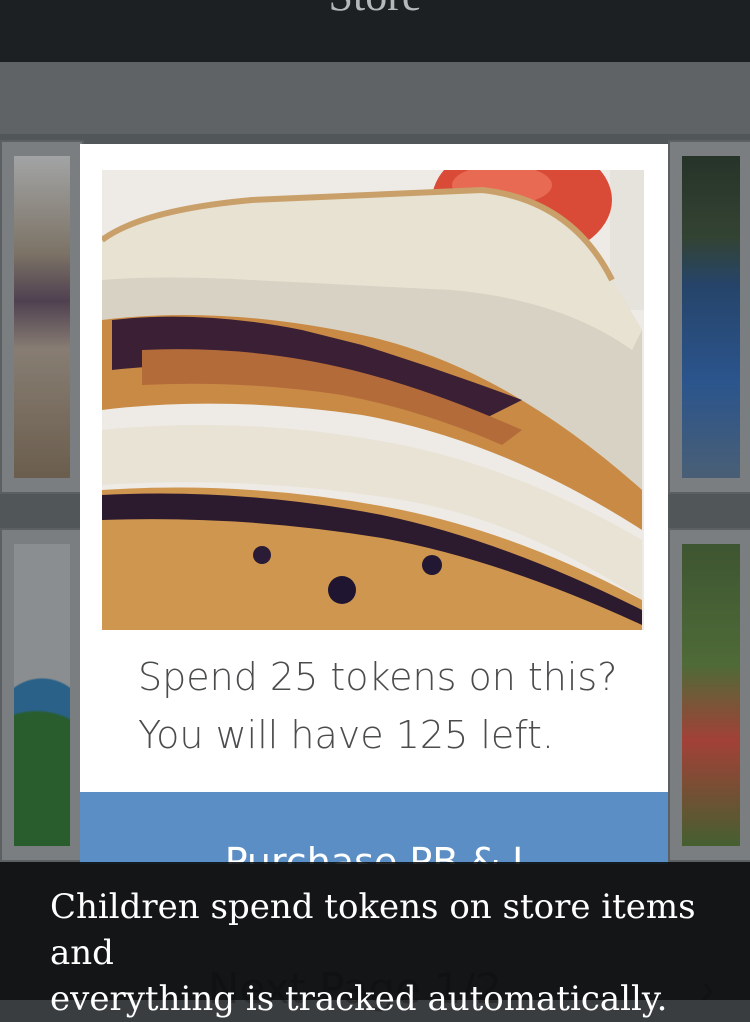  What do you see at coordinates (375, 98) in the screenshot?
I see `sub-header-bar` at bounding box center [375, 98].